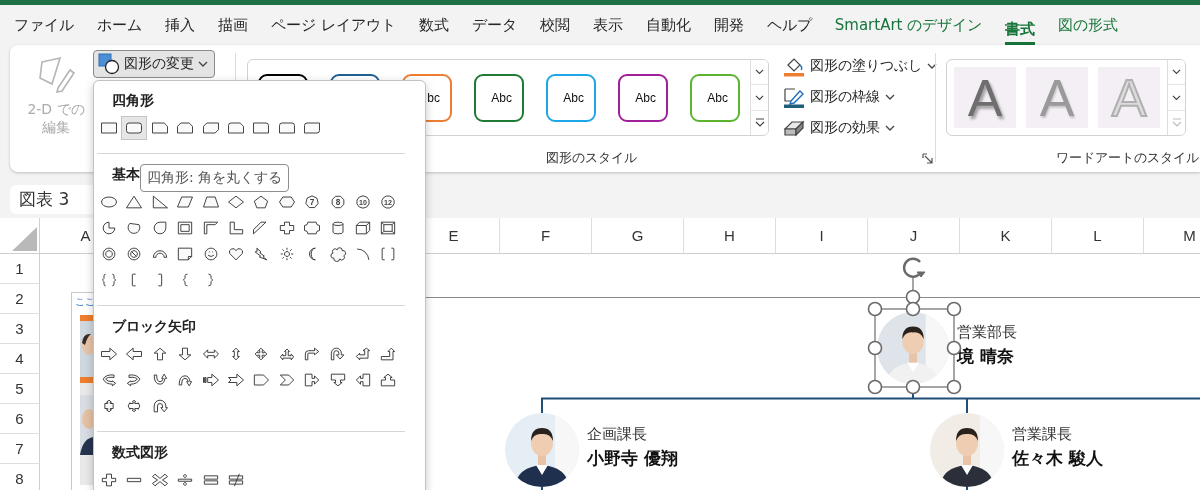 This screenshot has width=1200, height=490. Describe the element at coordinates (554, 25) in the screenshot. I see `menu-tab: 校閲` at that location.